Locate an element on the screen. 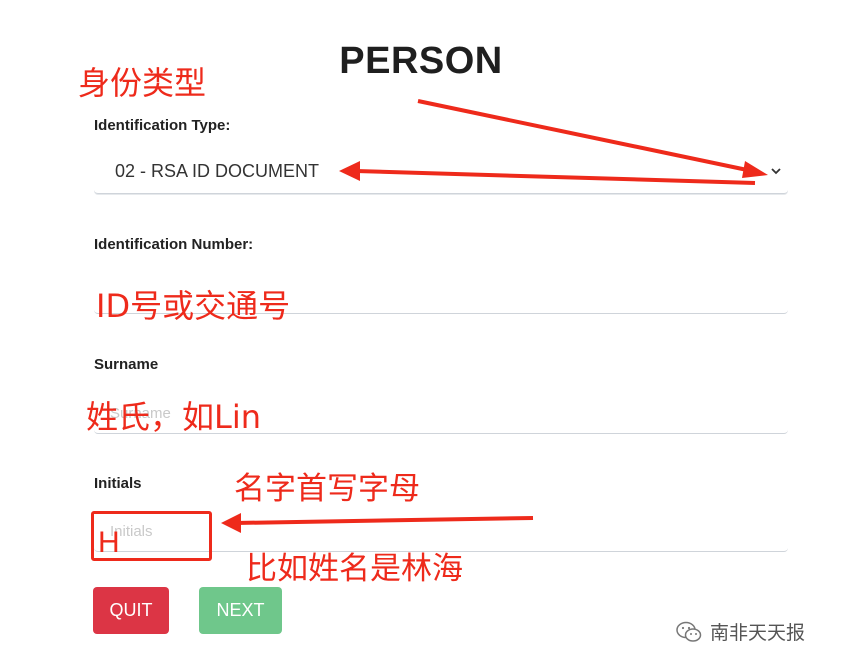  watermark: 南非天天报 is located at coordinates (740, 631).